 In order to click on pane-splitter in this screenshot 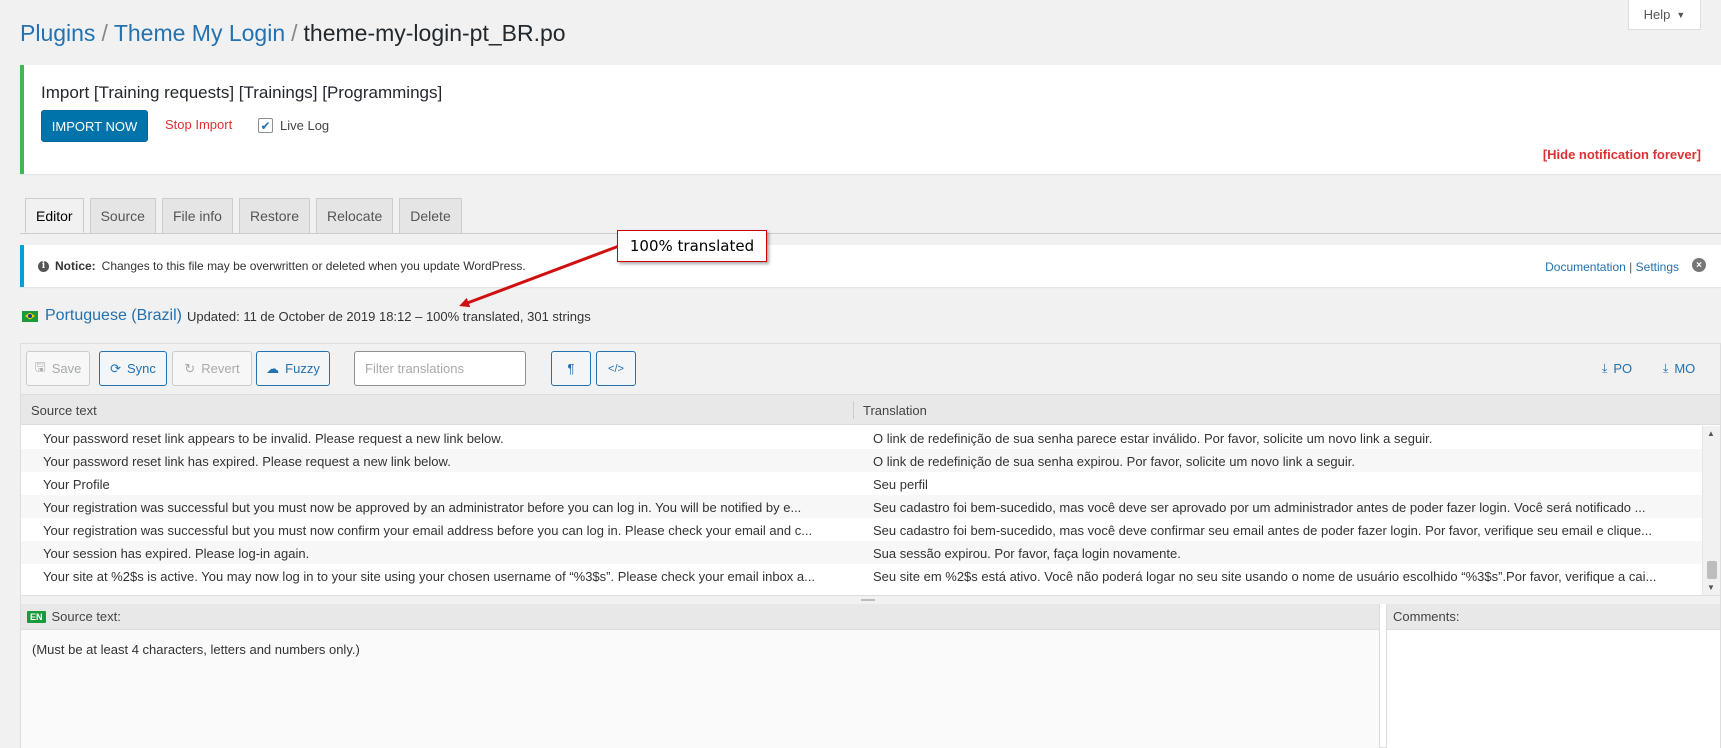, I will do `click(870, 599)`.